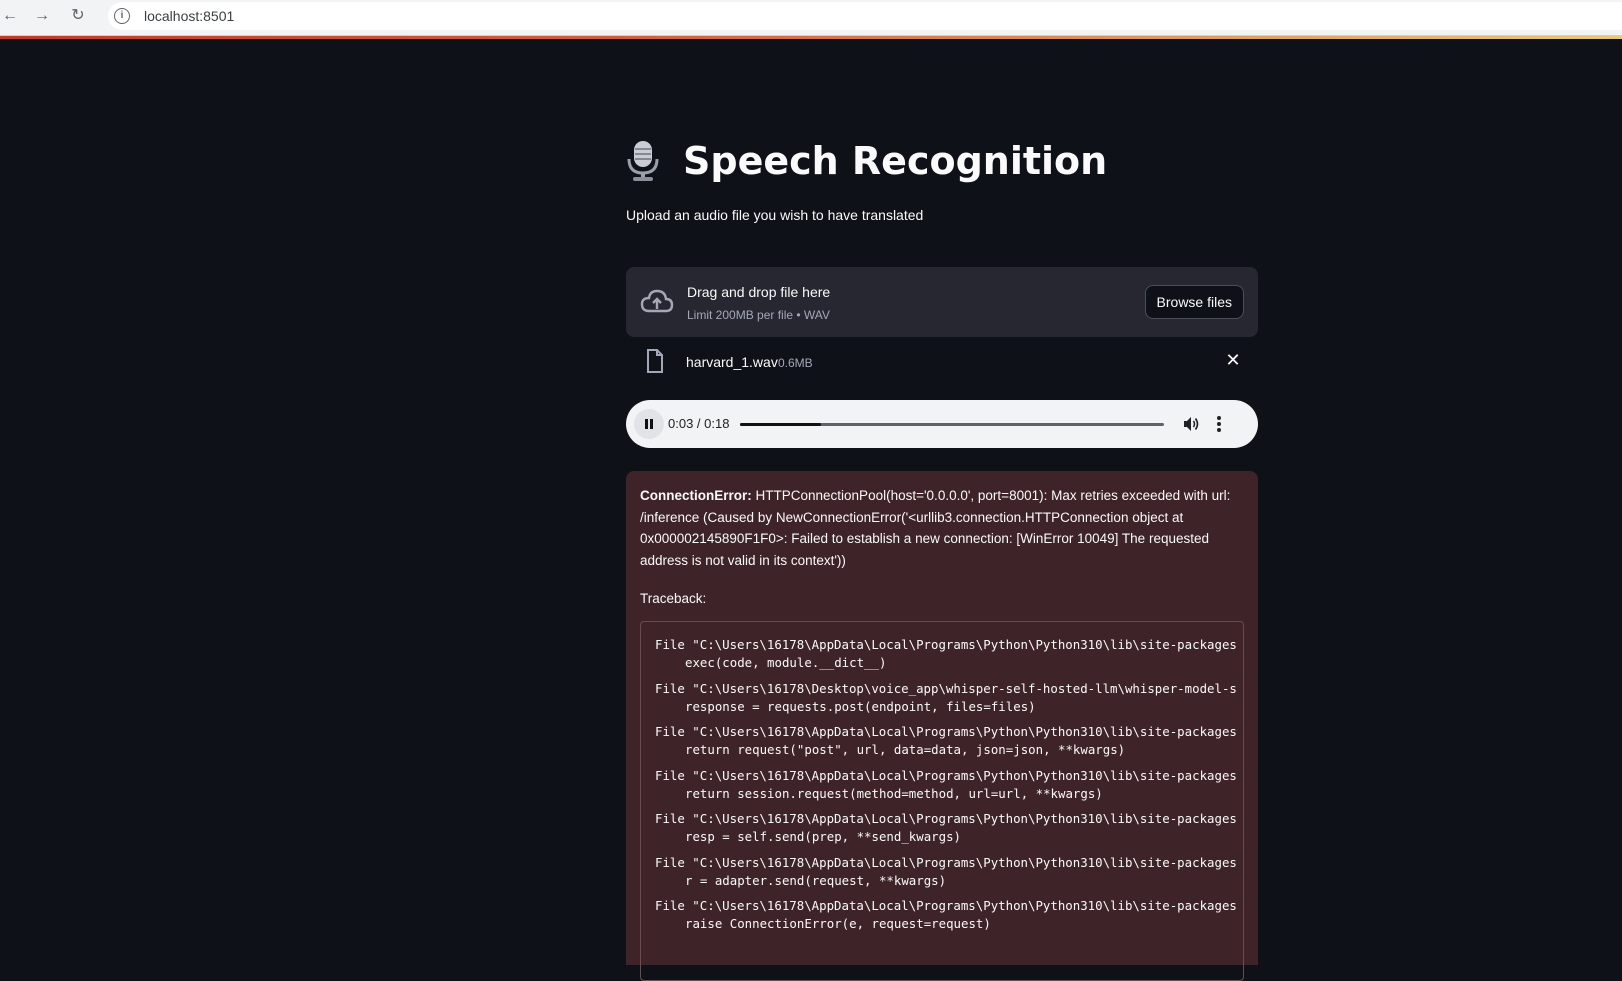 Image resolution: width=1622 pixels, height=981 pixels. I want to click on browser-toolbar: ← → ↻ i localhost:8501, so click(811, 18).